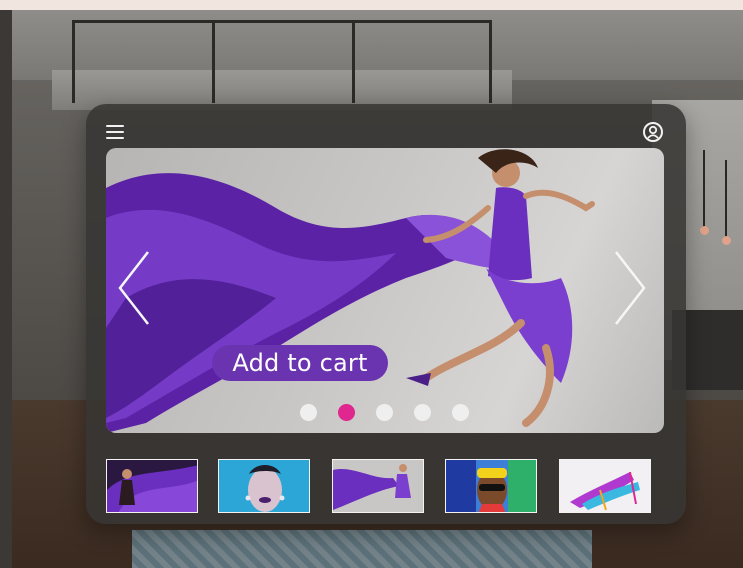 Image resolution: width=743 pixels, height=568 pixels. I want to click on room-railing, so click(282, 61).